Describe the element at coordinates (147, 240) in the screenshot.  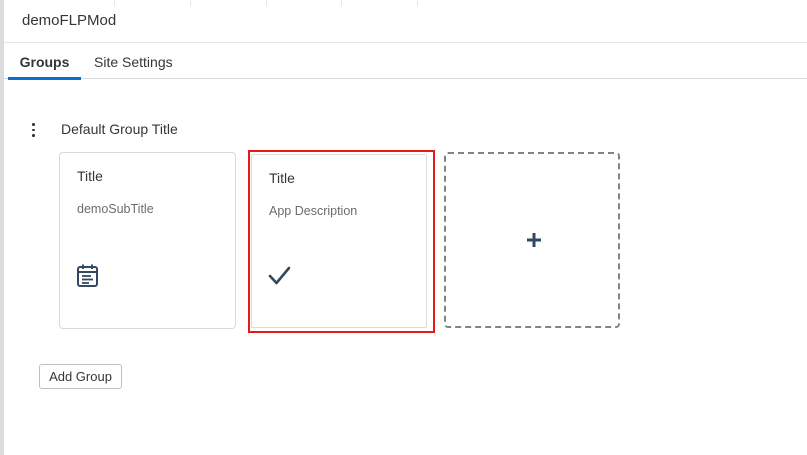
I see `app-tile-demo: Title demoSubTitle` at that location.